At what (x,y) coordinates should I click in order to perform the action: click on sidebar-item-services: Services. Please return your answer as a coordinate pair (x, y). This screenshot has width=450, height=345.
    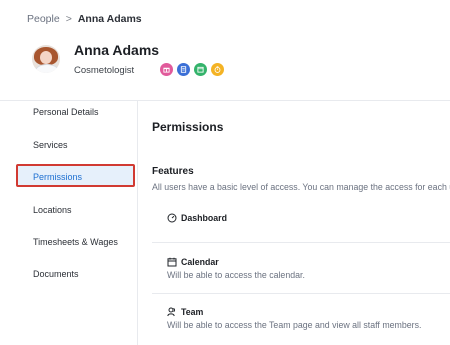
    Looking at the image, I should click on (50, 145).